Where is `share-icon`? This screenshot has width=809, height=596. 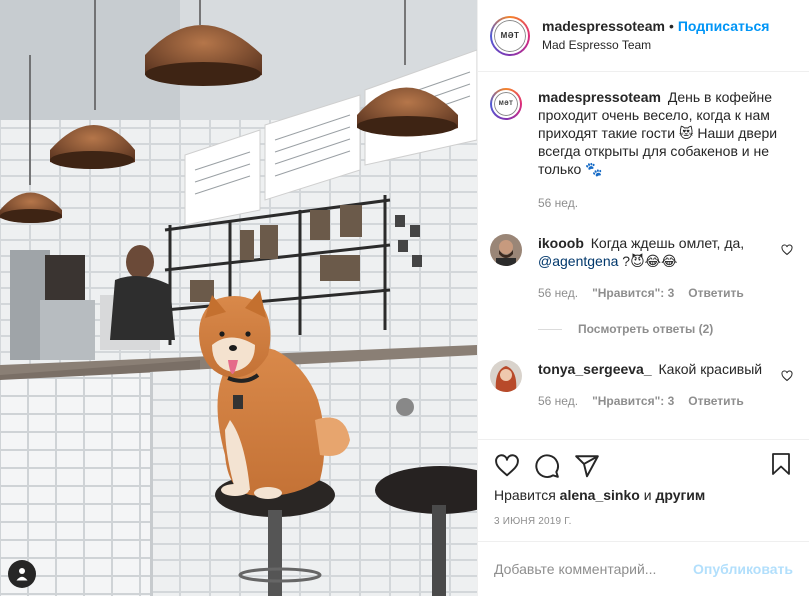
share-icon is located at coordinates (587, 466).